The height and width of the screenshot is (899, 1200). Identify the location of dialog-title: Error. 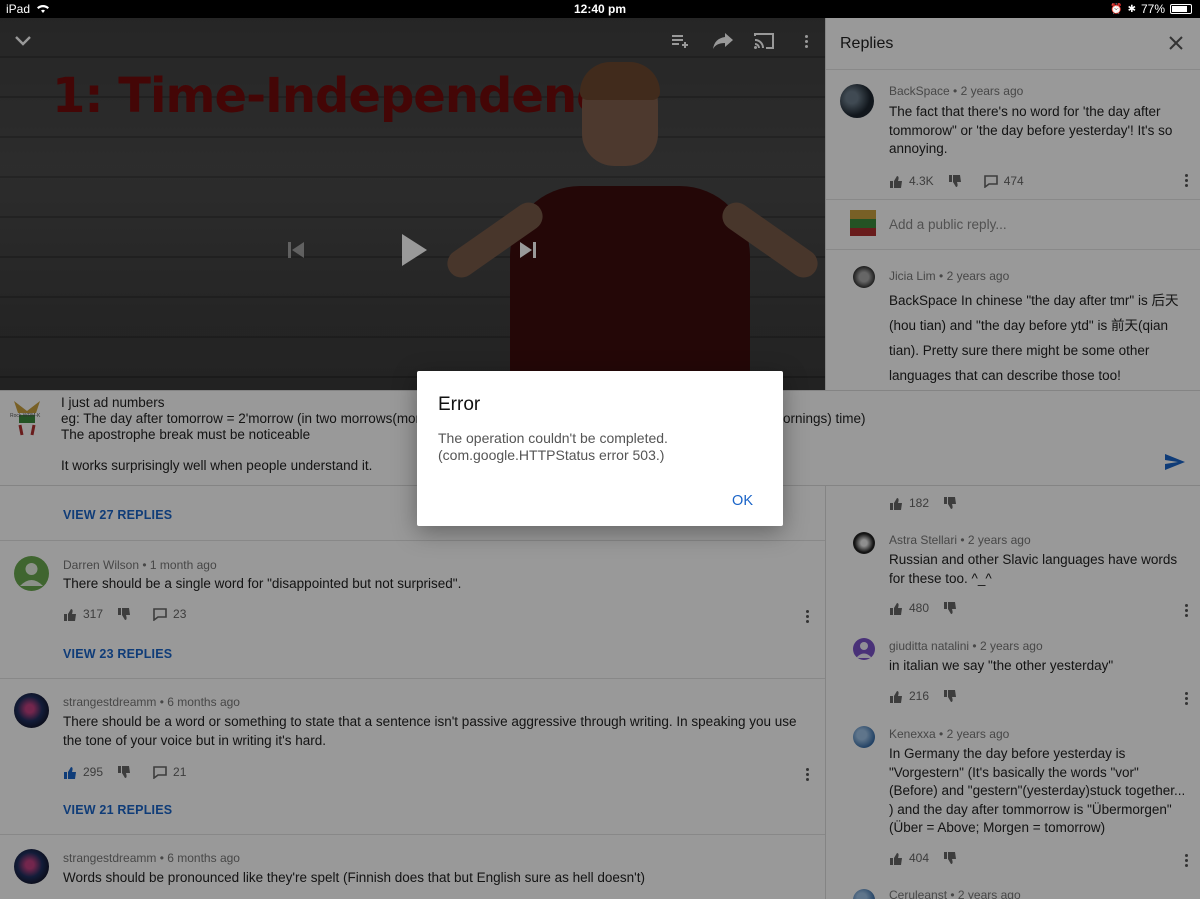
(459, 404).